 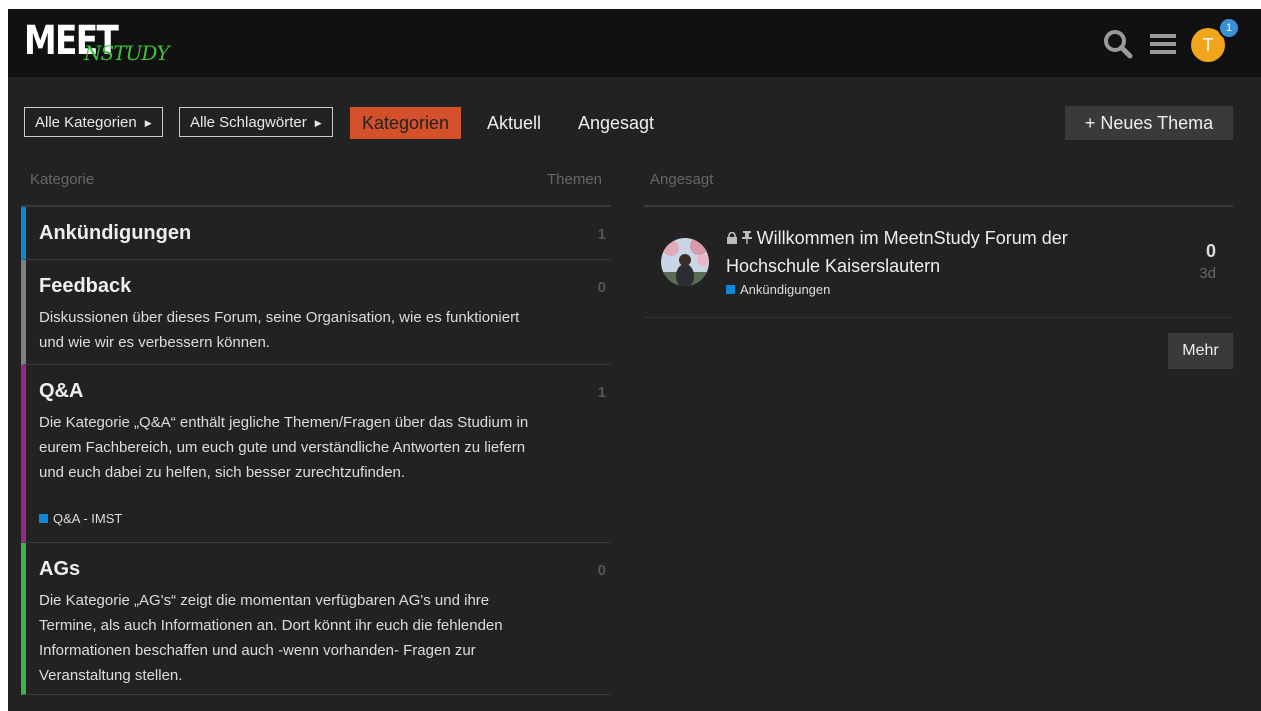 I want to click on hamburger-menu-icon, so click(x=1163, y=44).